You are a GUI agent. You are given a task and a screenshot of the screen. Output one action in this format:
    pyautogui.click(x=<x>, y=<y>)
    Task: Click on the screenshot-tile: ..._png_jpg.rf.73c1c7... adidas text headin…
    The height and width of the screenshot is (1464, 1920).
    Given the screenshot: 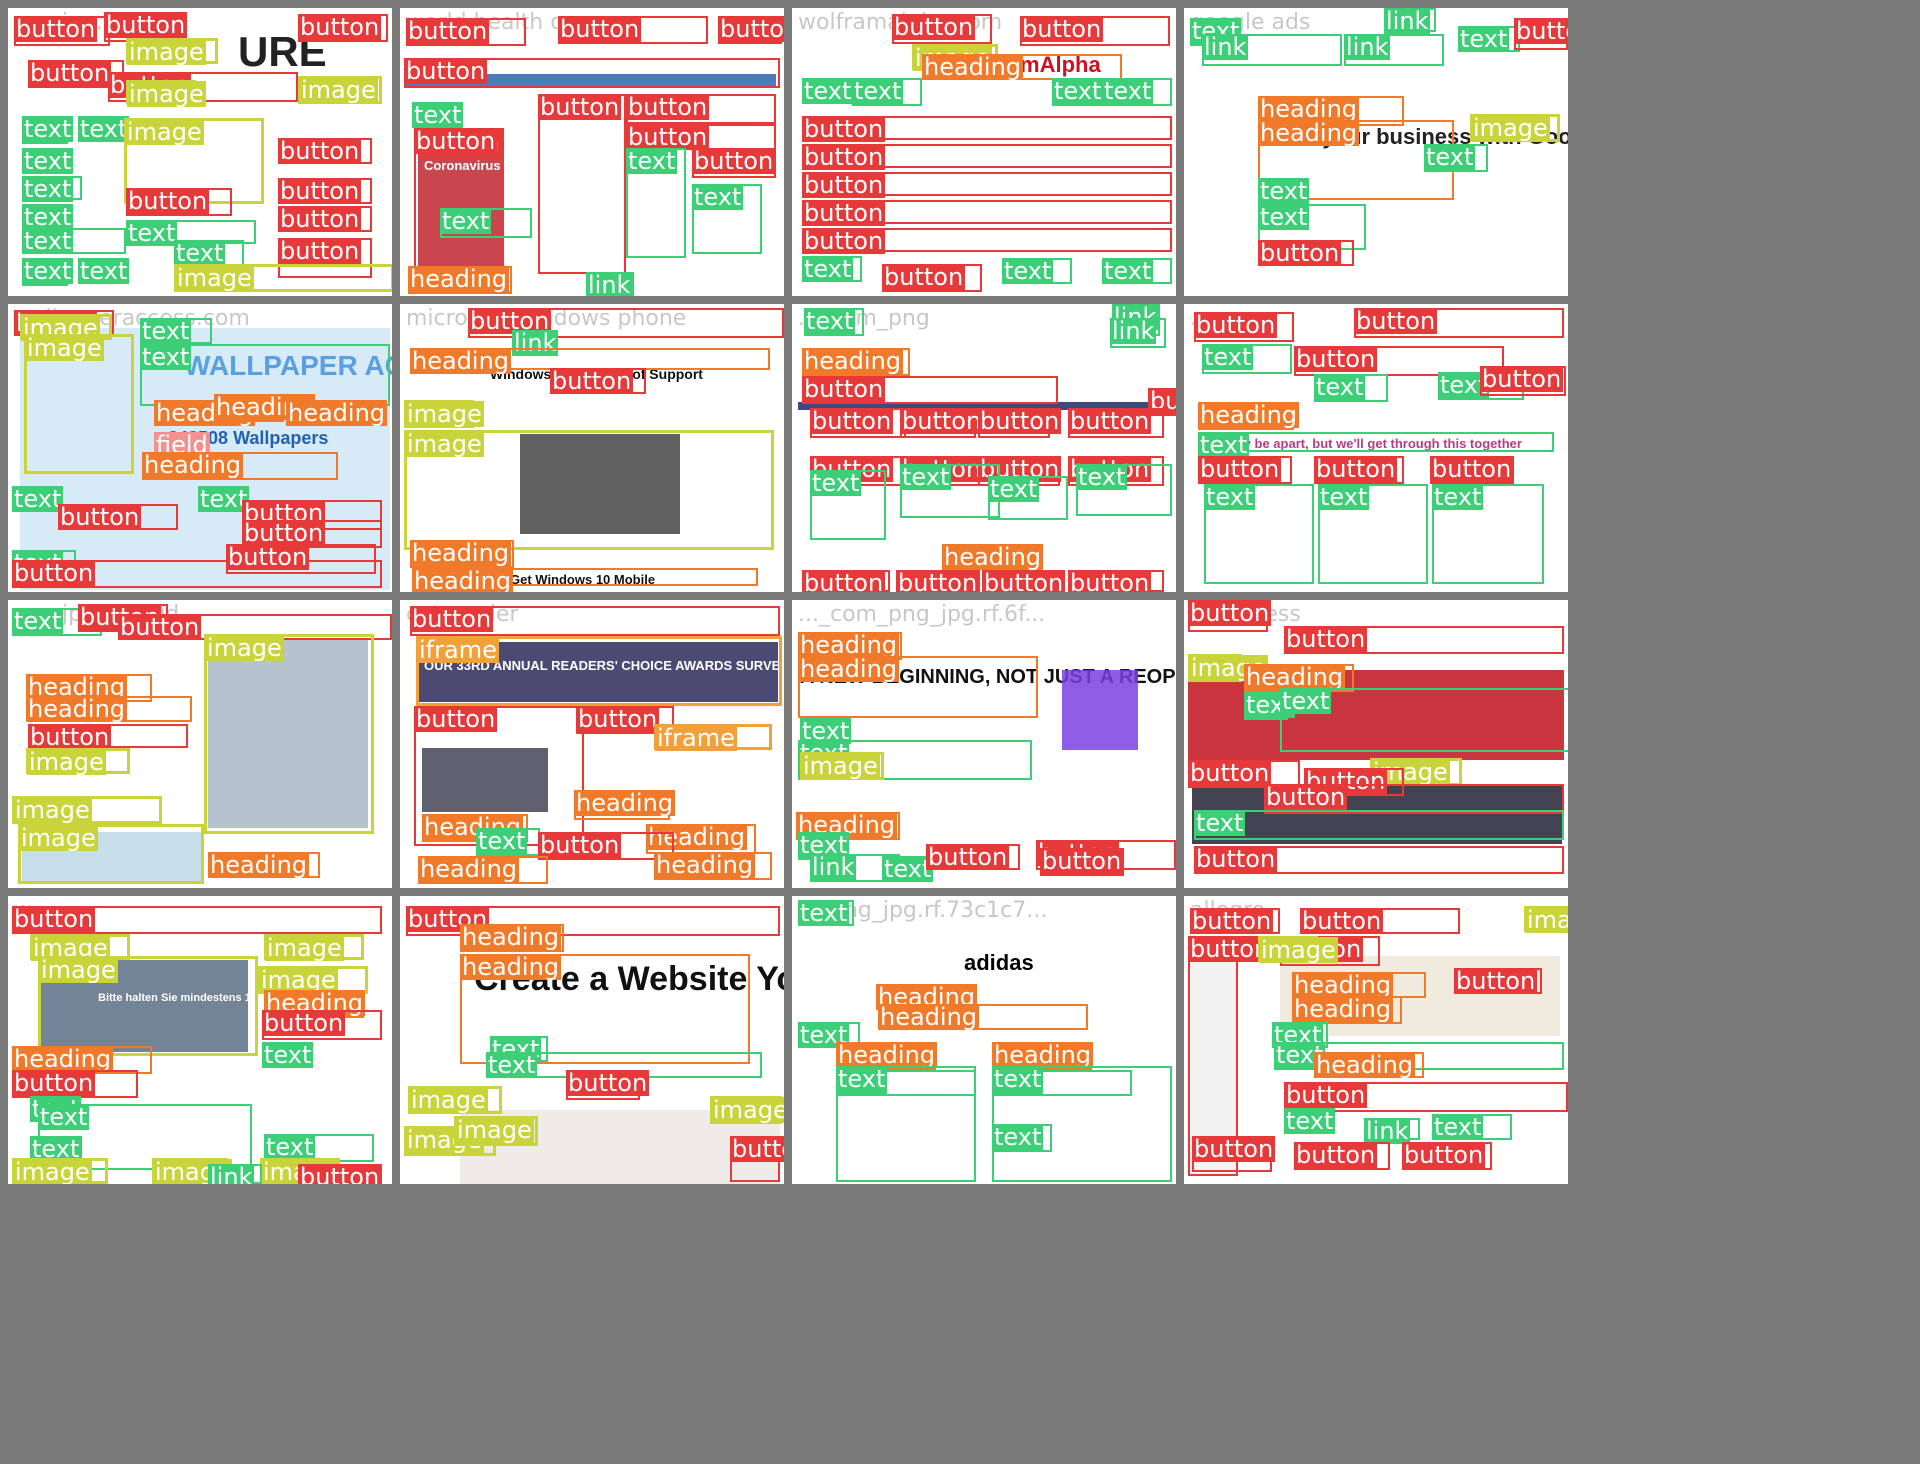 What is the action you would take?
    pyautogui.click(x=984, y=1040)
    